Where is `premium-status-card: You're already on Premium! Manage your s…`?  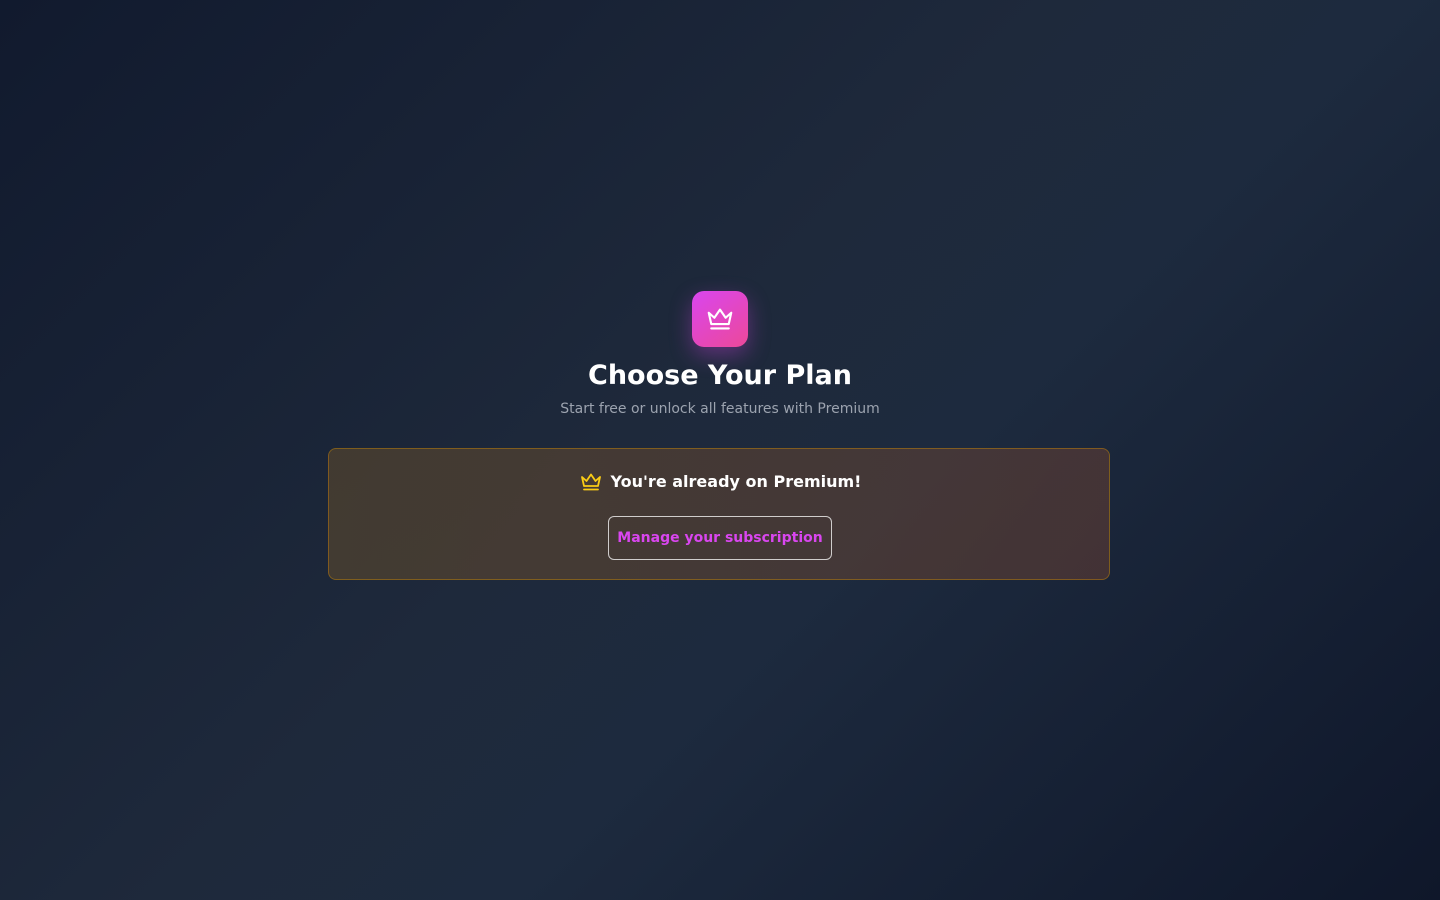
premium-status-card: You're already on Premium! Manage your s… is located at coordinates (719, 514).